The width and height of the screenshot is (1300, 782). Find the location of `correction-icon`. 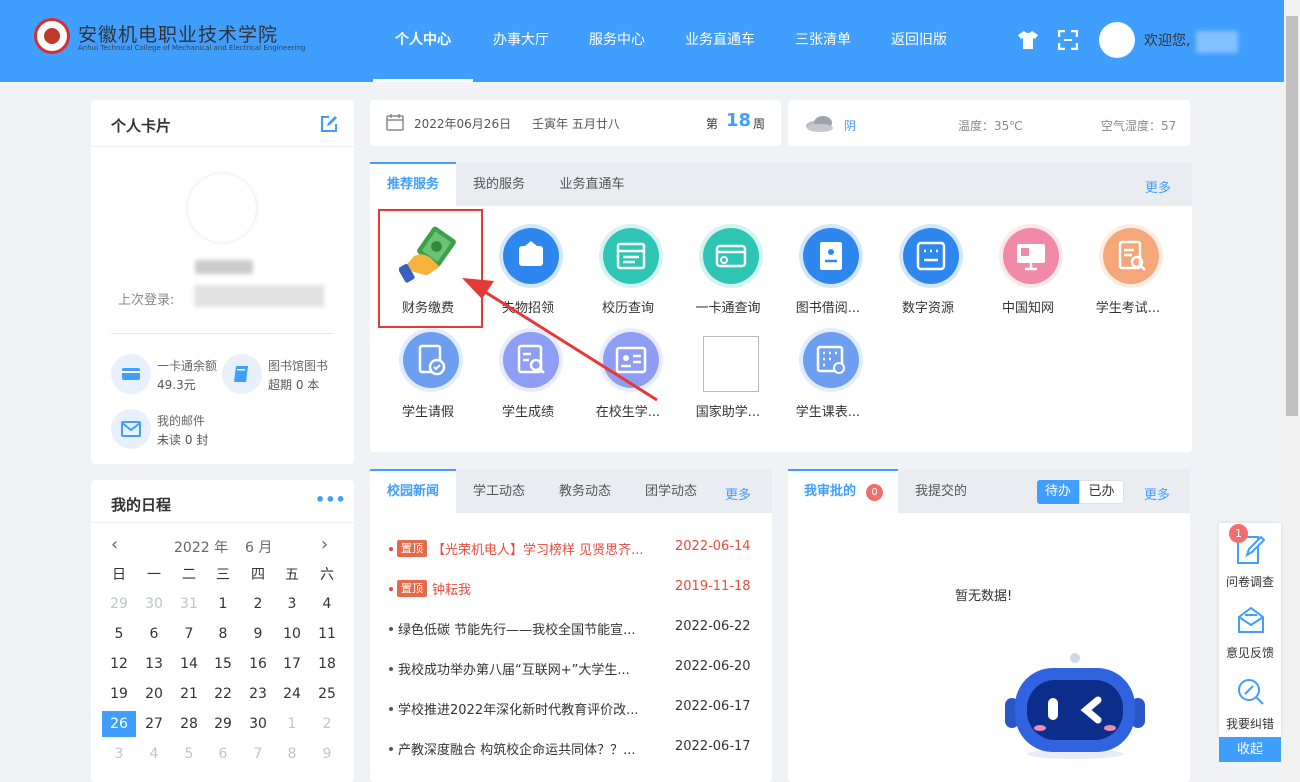

correction-icon is located at coordinates (1251, 692).